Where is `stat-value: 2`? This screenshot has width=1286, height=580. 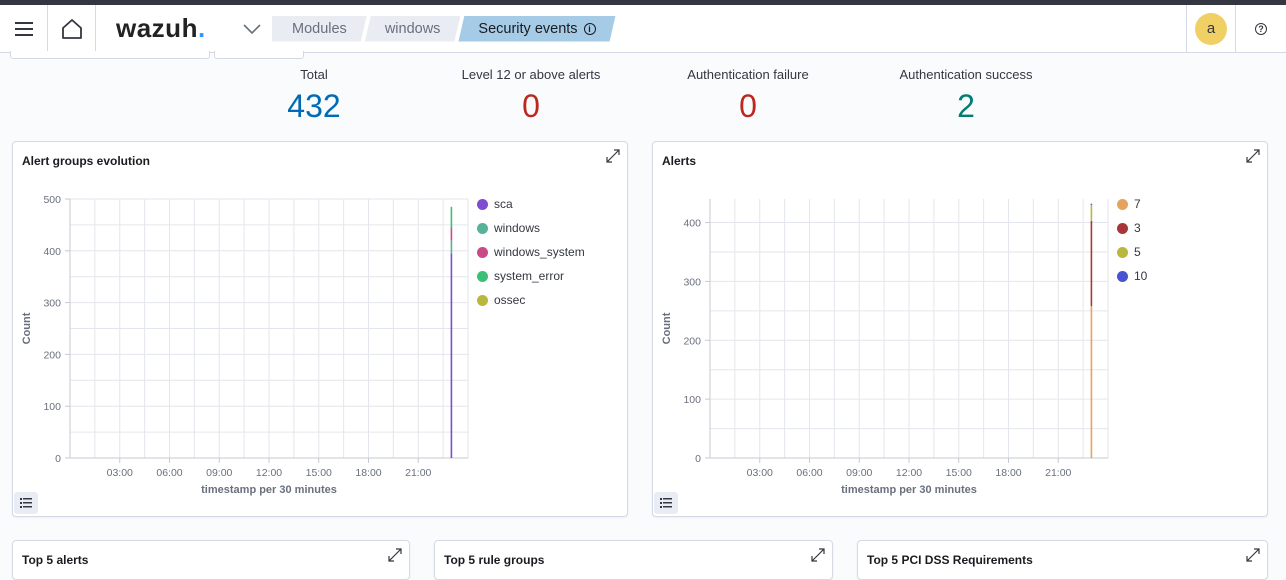
stat-value: 2 is located at coordinates (966, 106).